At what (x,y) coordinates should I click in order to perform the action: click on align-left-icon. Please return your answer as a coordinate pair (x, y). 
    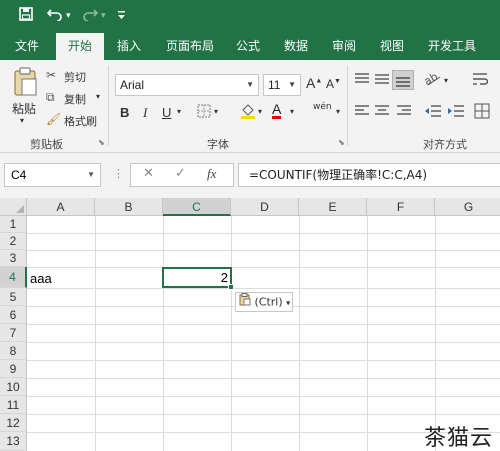
    Looking at the image, I should click on (362, 112).